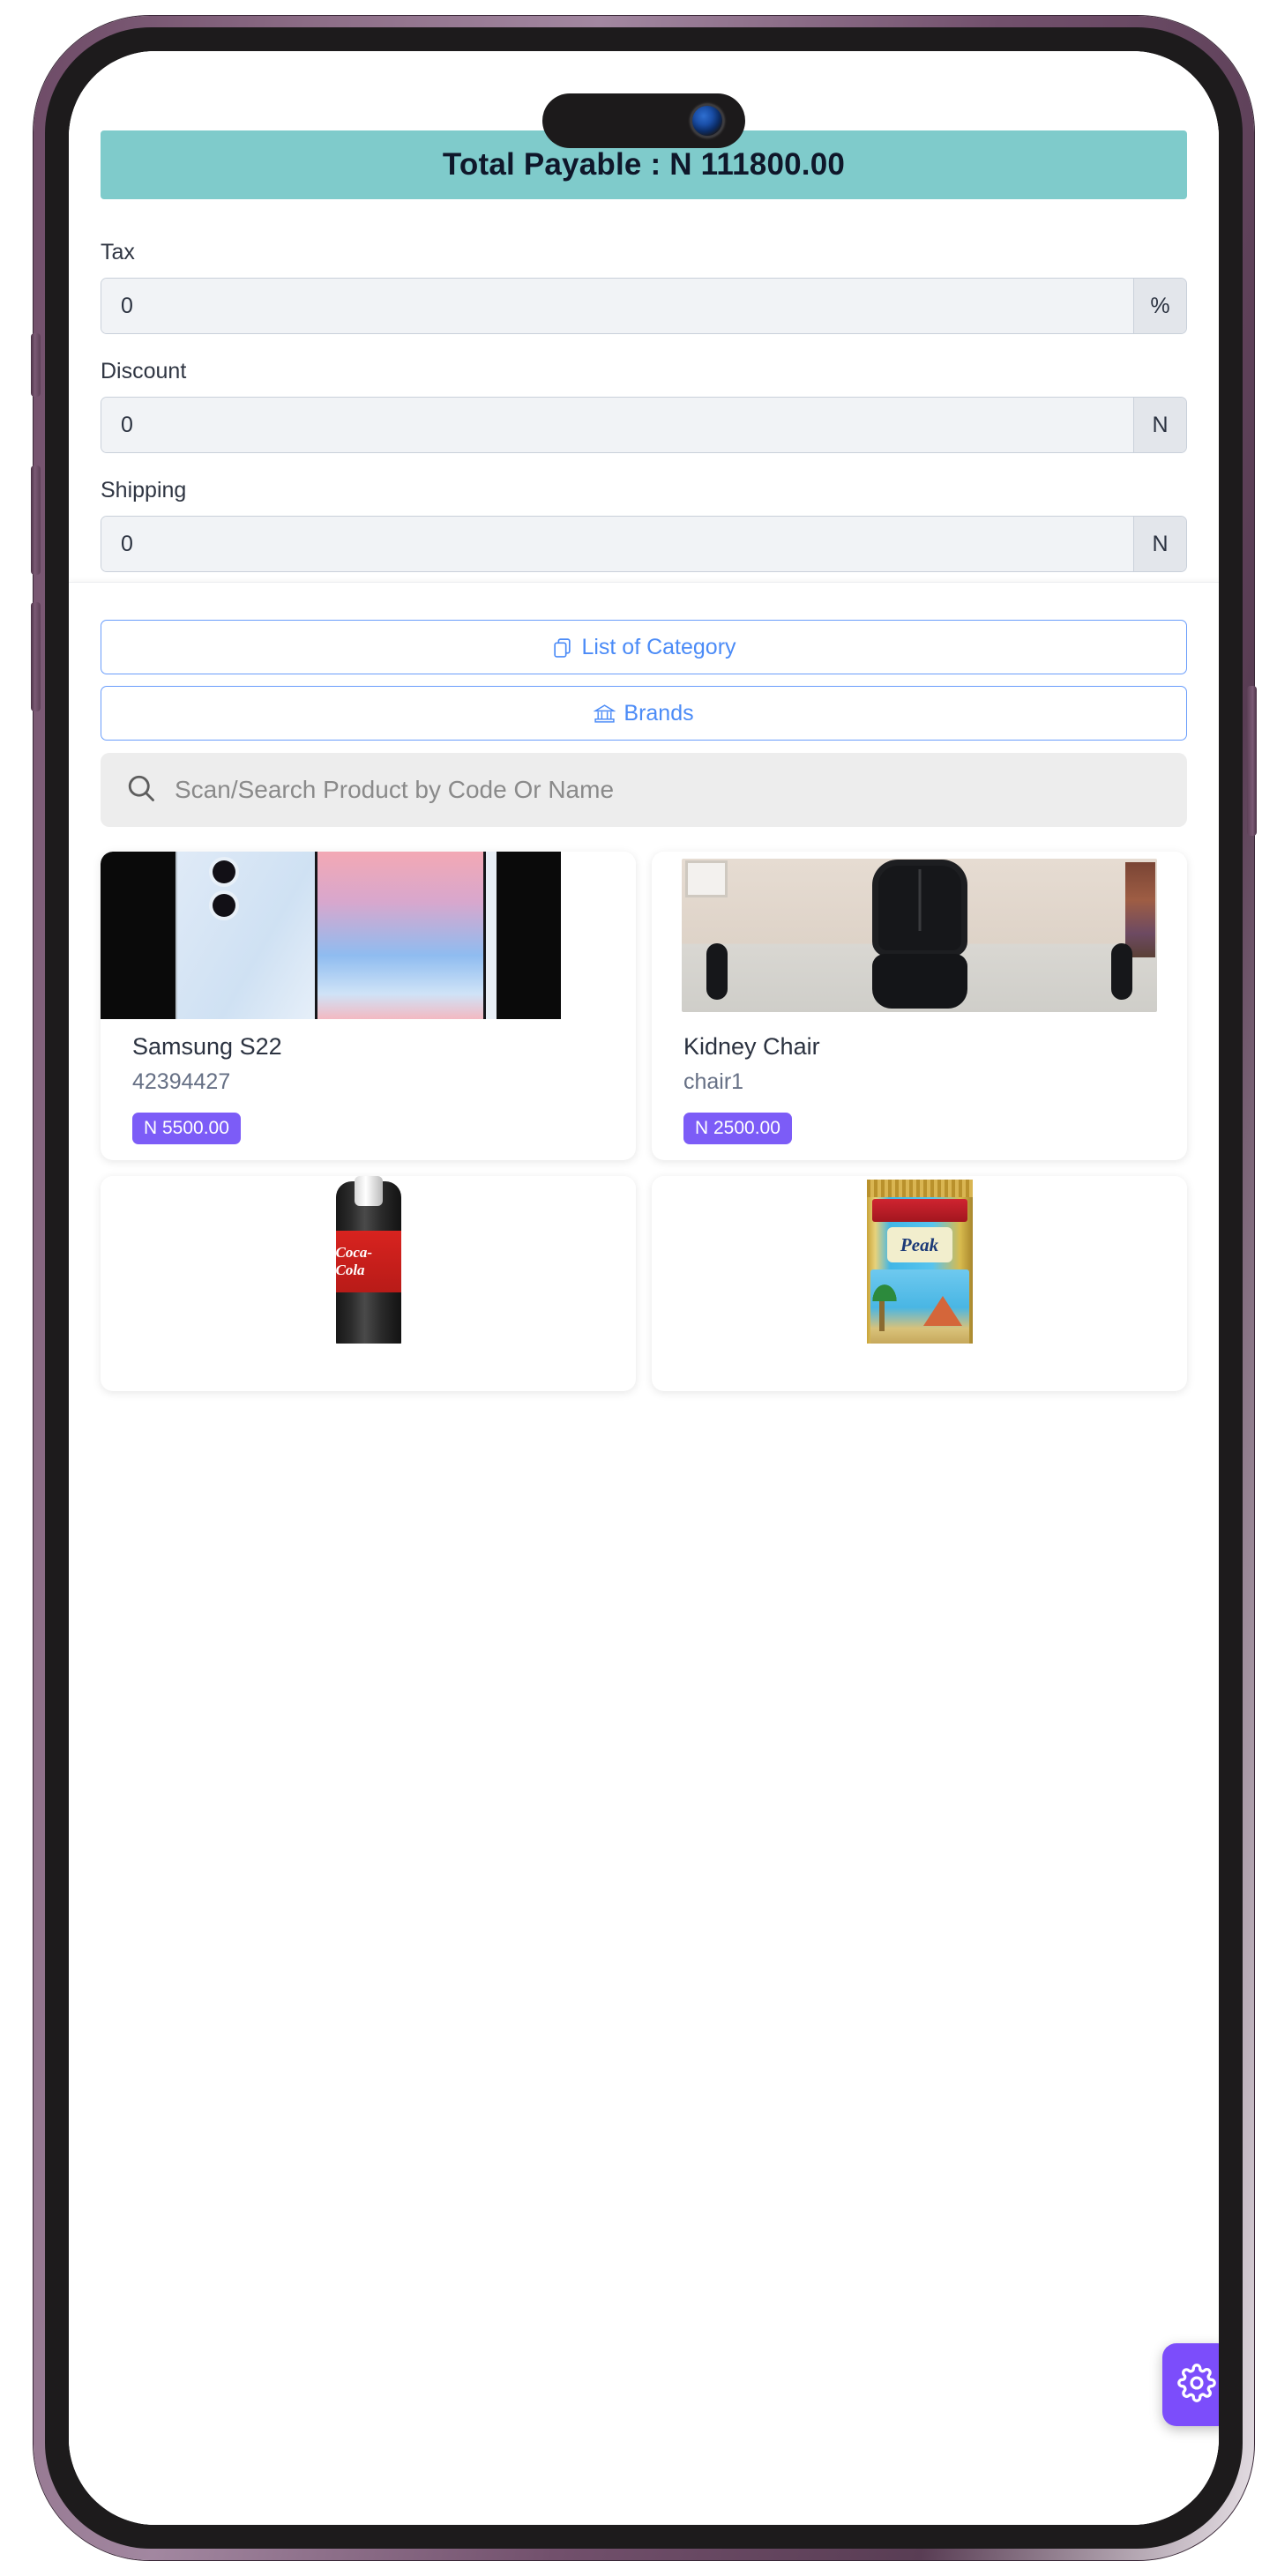 The height and width of the screenshot is (2576, 1277). Describe the element at coordinates (118, 252) in the screenshot. I see `tax-label: Tax` at that location.